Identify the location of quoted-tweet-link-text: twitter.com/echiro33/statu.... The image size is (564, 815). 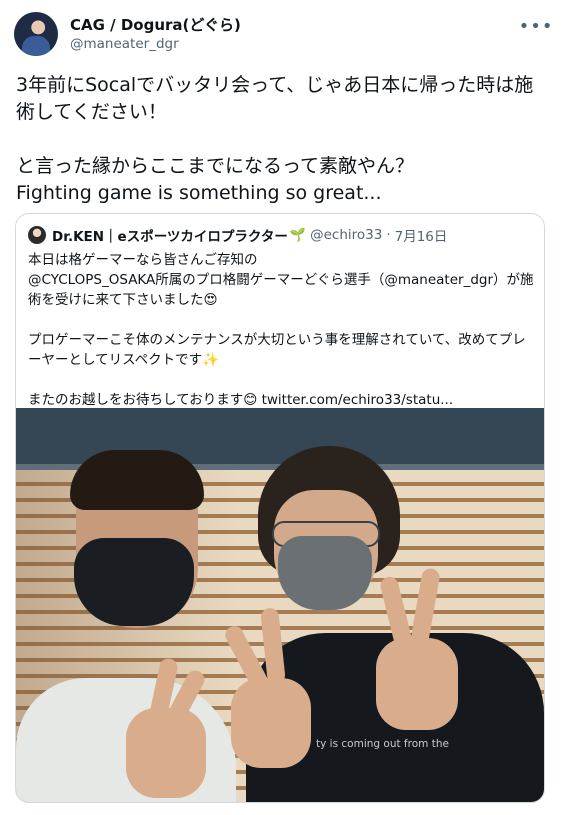
(358, 400).